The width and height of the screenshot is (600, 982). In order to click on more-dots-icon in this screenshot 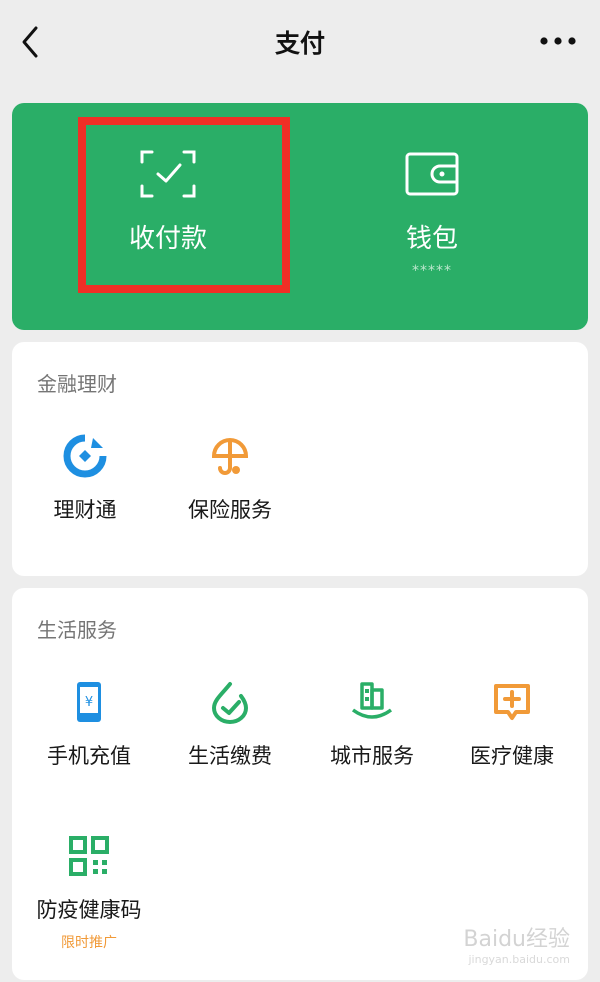, I will do `click(558, 41)`.